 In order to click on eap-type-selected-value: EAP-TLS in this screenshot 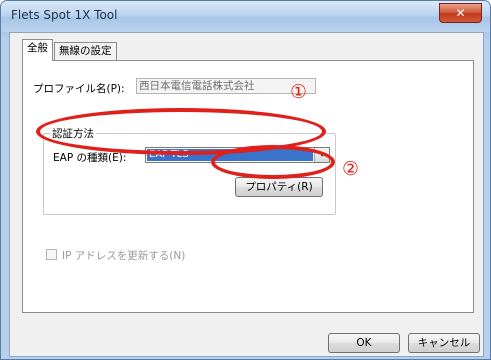, I will do `click(230, 155)`.